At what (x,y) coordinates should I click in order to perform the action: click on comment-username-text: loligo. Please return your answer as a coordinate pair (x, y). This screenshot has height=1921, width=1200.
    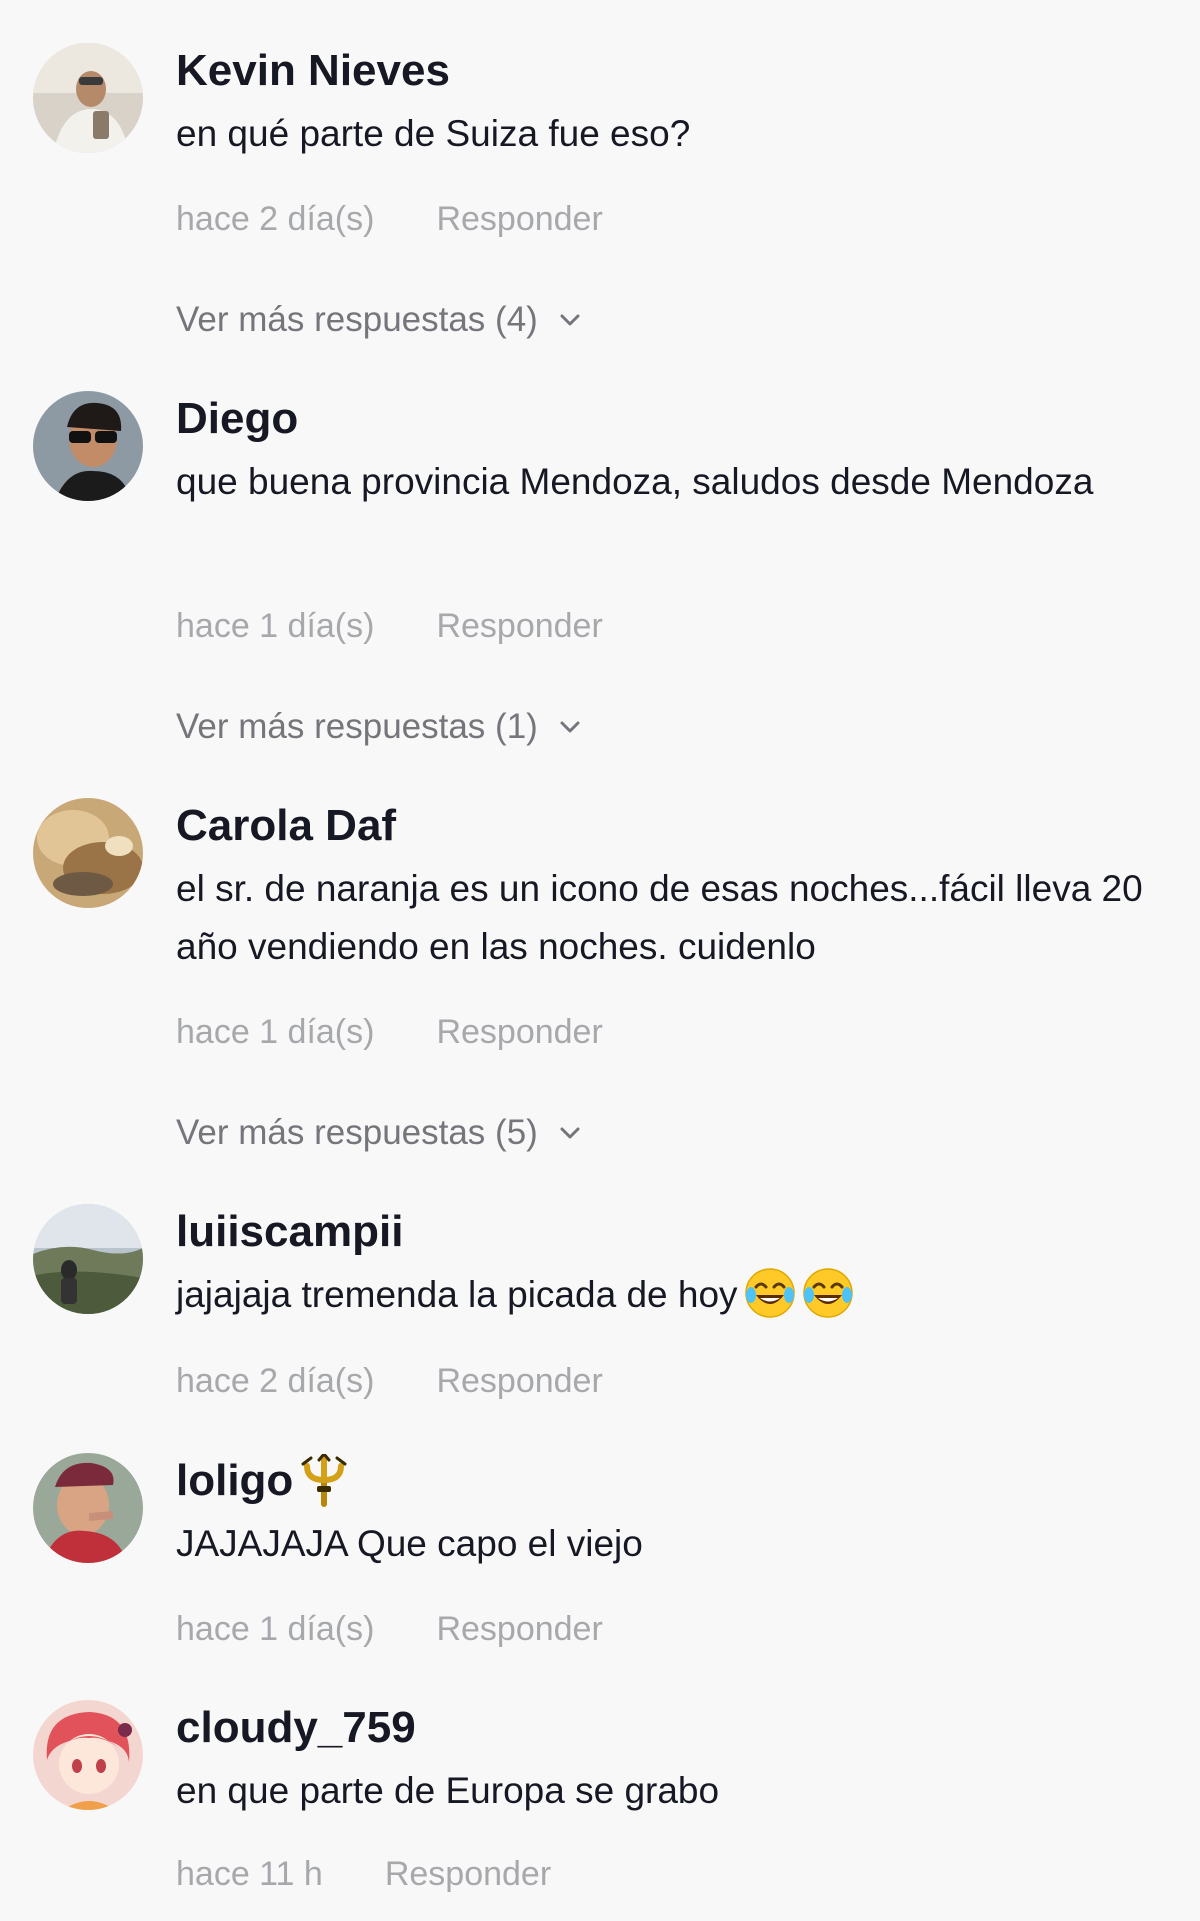
    Looking at the image, I should click on (235, 1480).